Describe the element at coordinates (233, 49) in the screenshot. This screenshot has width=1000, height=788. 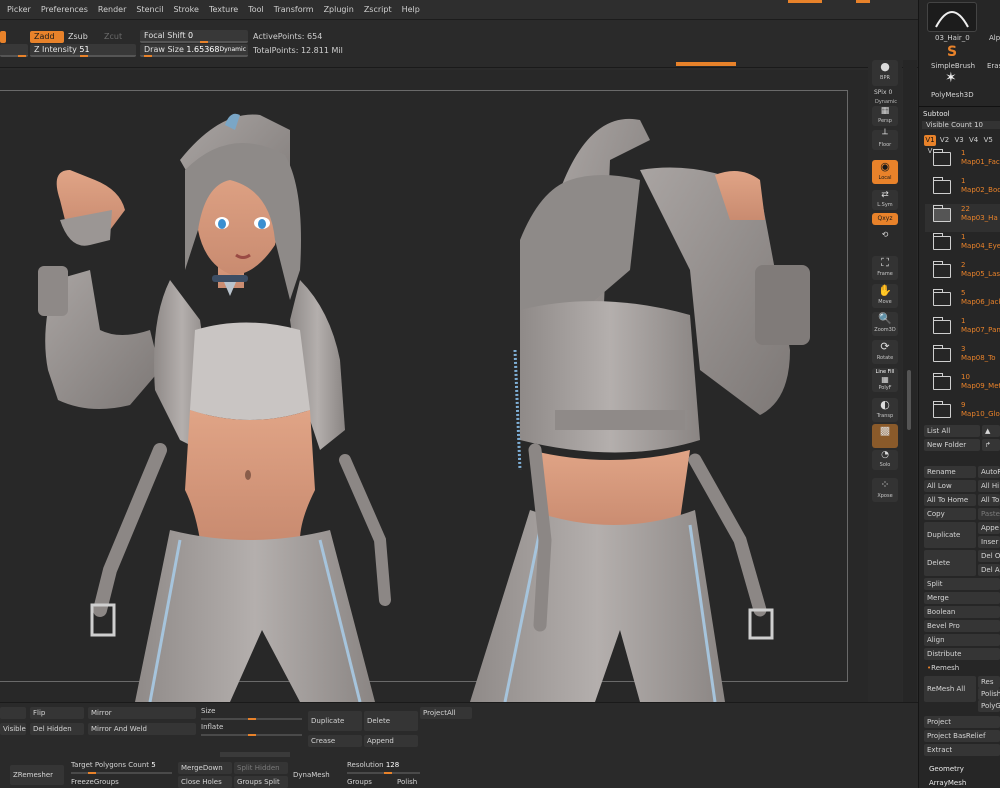
I see `dynamic-toggle: Dynamic` at that location.